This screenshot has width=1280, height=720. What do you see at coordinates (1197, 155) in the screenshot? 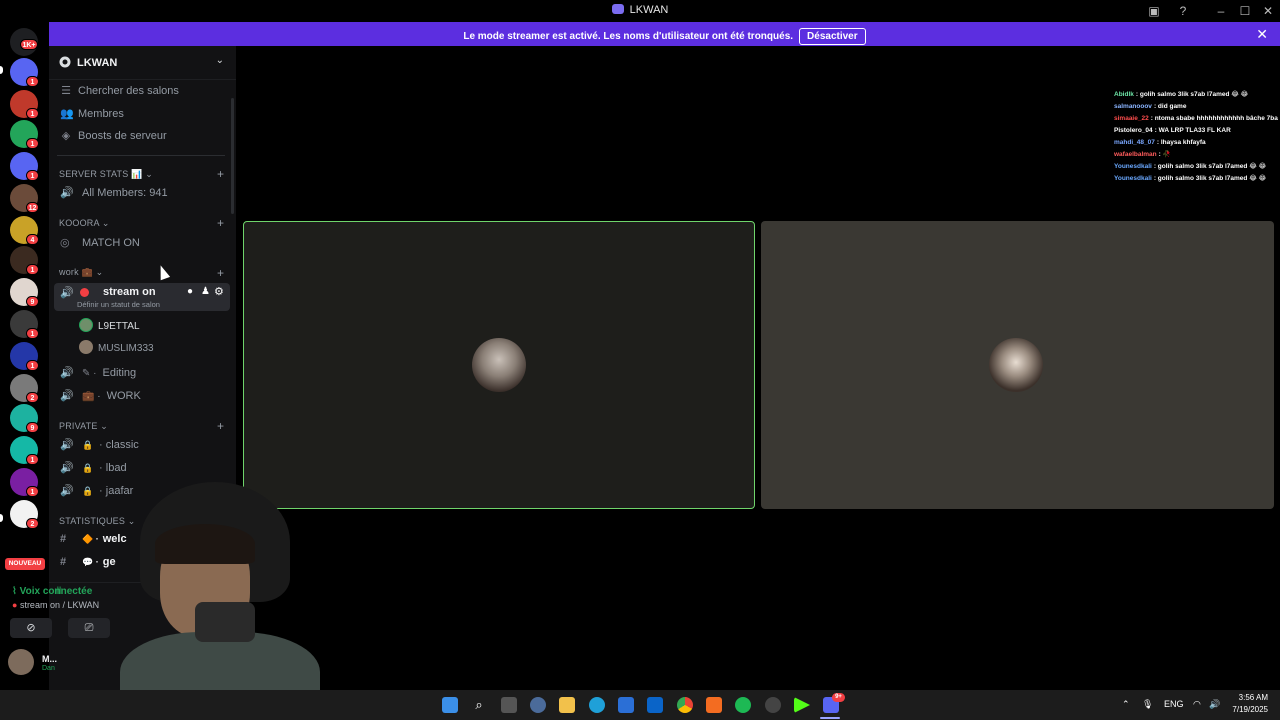
I see `chat-message: wafaelbalman: 🥀` at bounding box center [1197, 155].